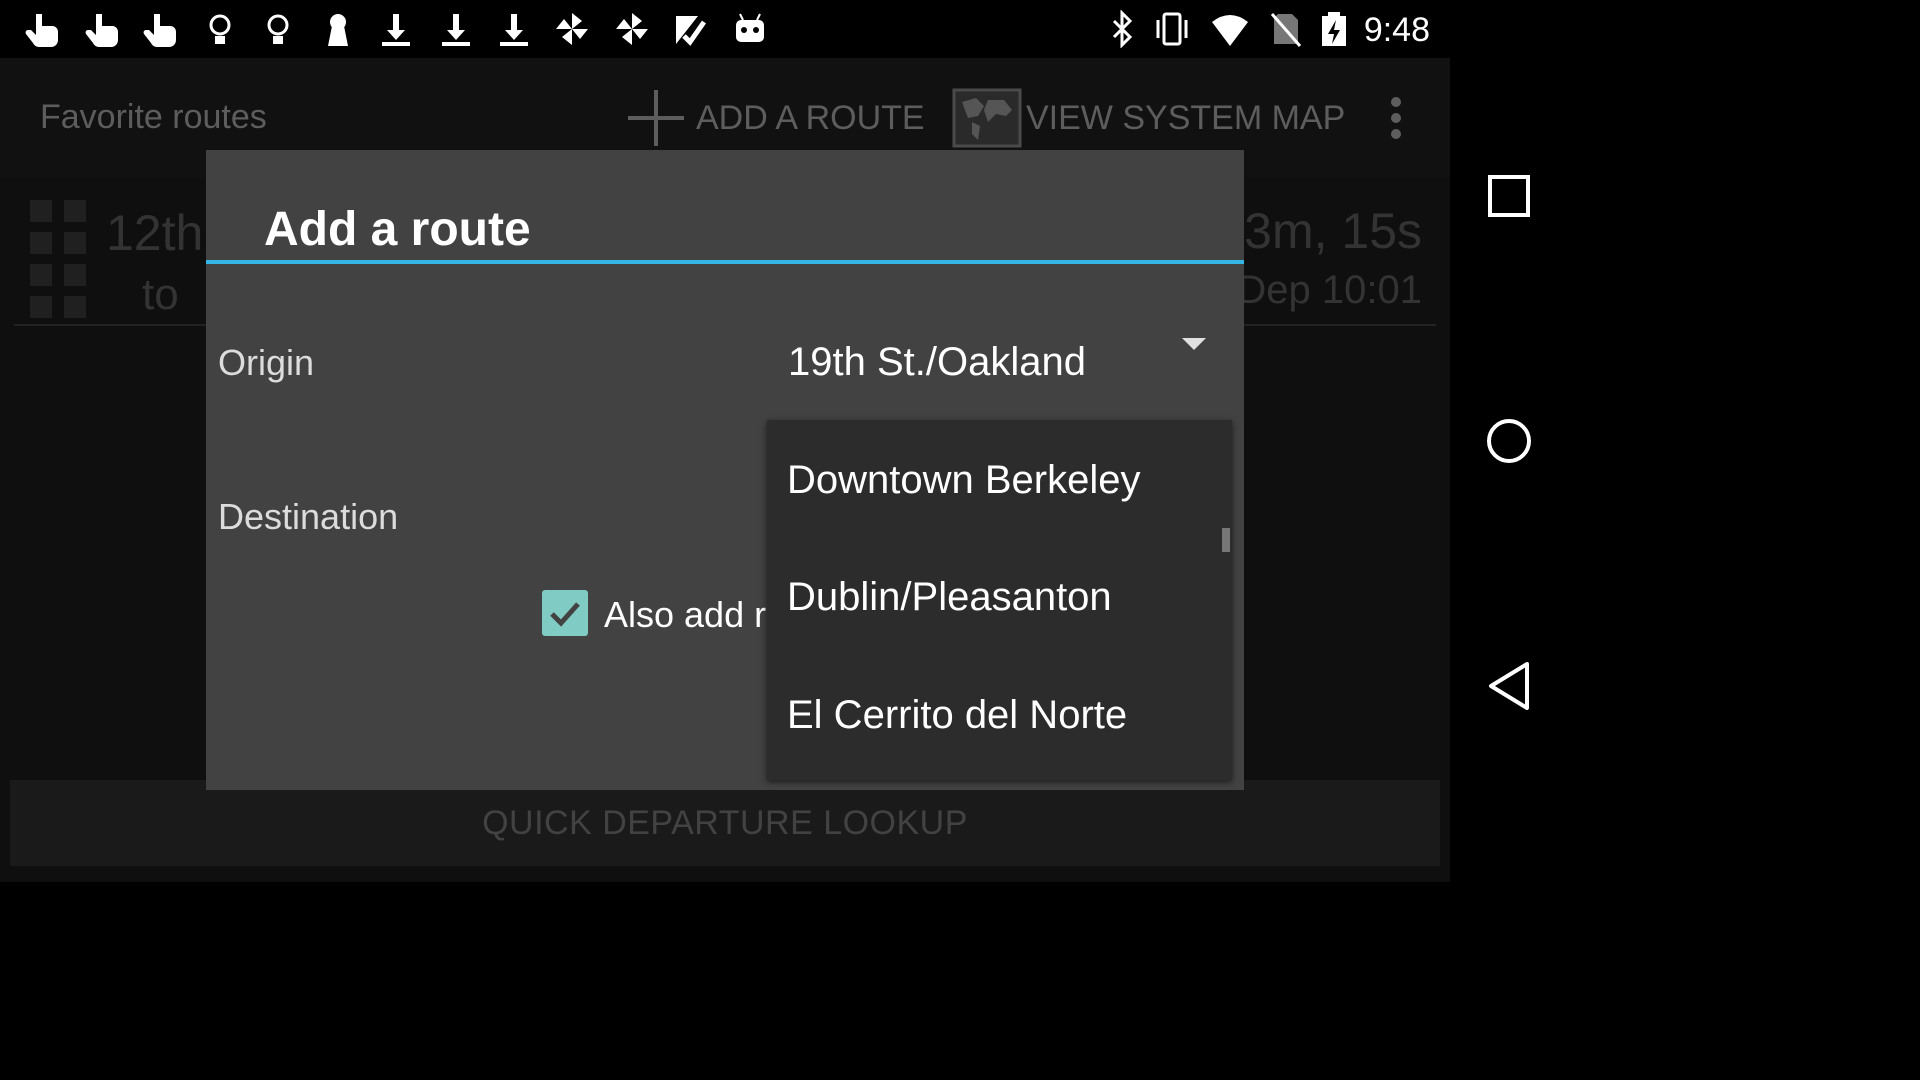 Image resolution: width=1920 pixels, height=1080 pixels. What do you see at coordinates (656, 118) in the screenshot?
I see `plus-icon` at bounding box center [656, 118].